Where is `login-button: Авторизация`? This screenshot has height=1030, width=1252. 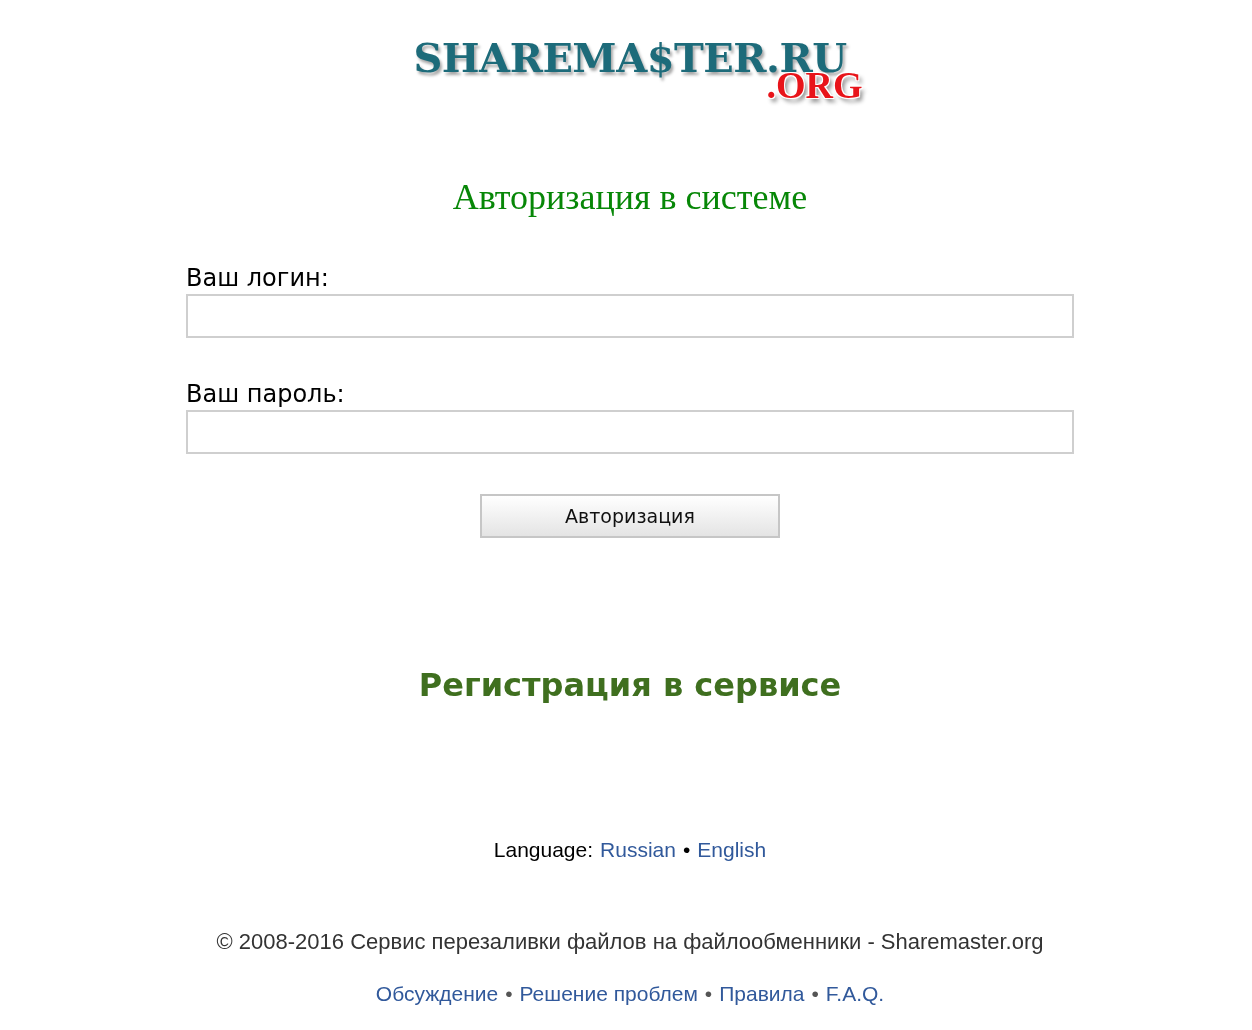 login-button: Авторизация is located at coordinates (630, 516).